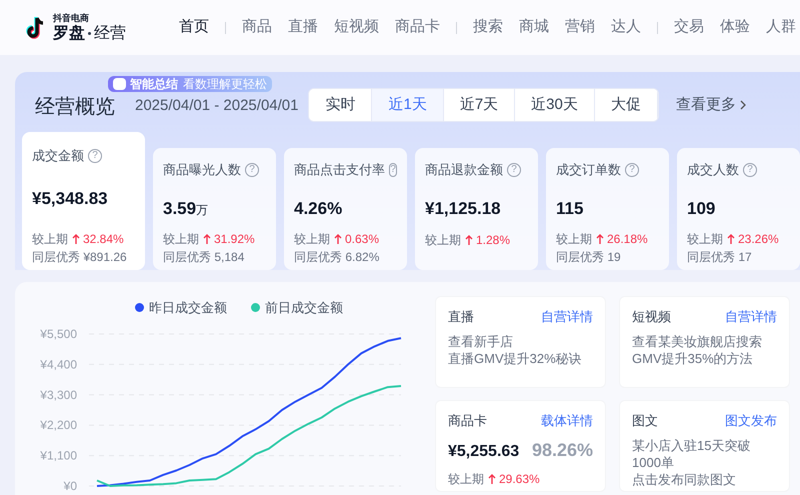 This screenshot has height=495, width=800. I want to click on badge-label: 智能总结, so click(154, 84).